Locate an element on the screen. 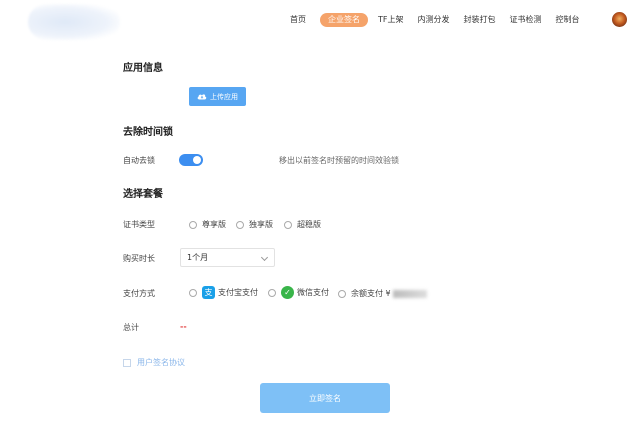 The width and height of the screenshot is (640, 434). auto-unlock-toggle is located at coordinates (191, 160).